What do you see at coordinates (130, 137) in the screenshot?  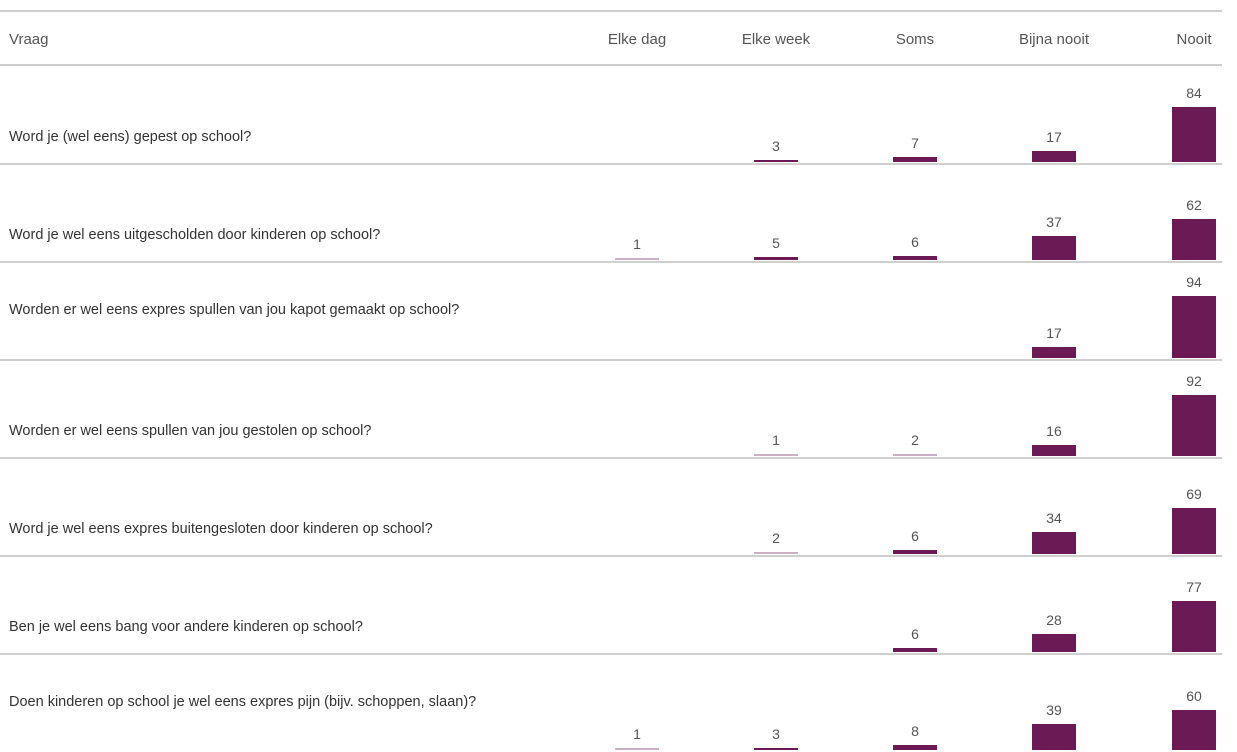 I see `question-label: Word je (wel eens) gepest op school?` at bounding box center [130, 137].